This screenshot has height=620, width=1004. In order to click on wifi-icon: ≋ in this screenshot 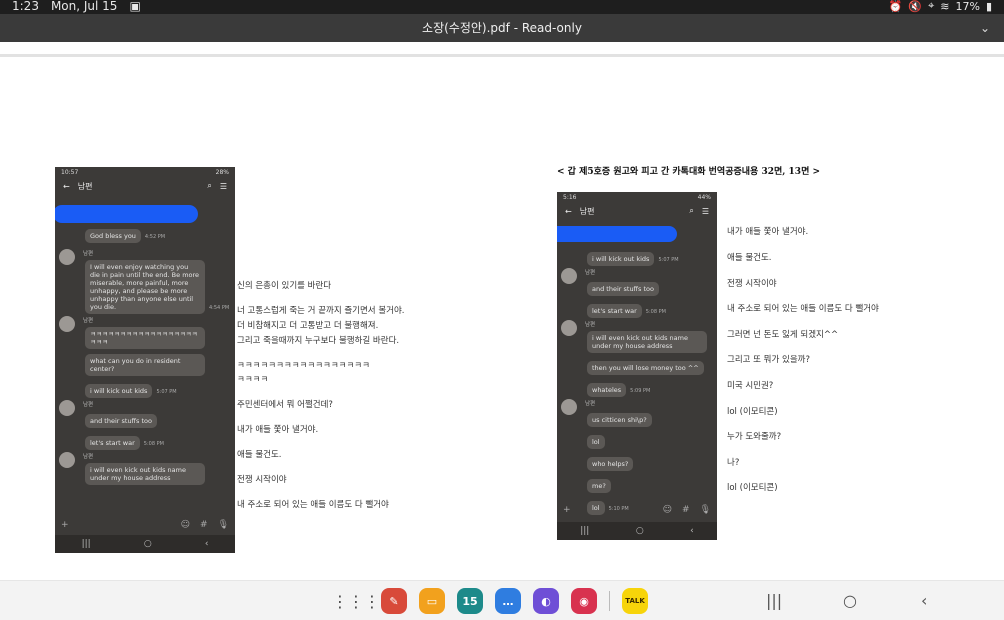, I will do `click(945, 6)`.